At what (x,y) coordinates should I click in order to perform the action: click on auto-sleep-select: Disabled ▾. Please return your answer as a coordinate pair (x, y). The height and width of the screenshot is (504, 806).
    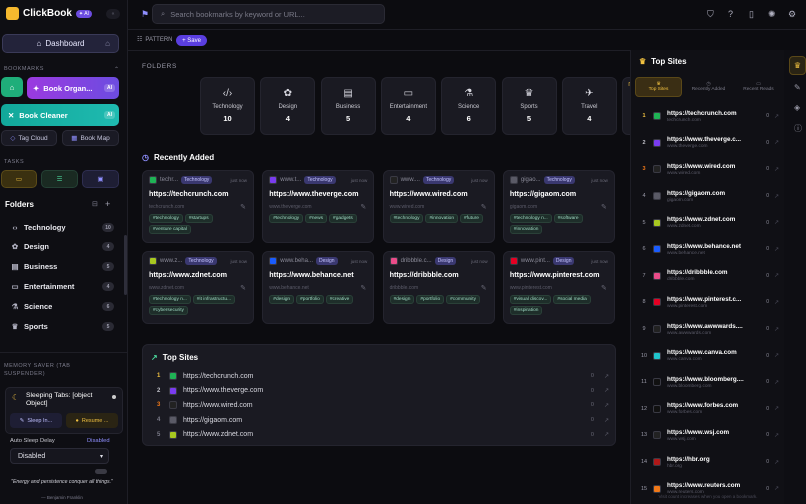
    Looking at the image, I should click on (59, 456).